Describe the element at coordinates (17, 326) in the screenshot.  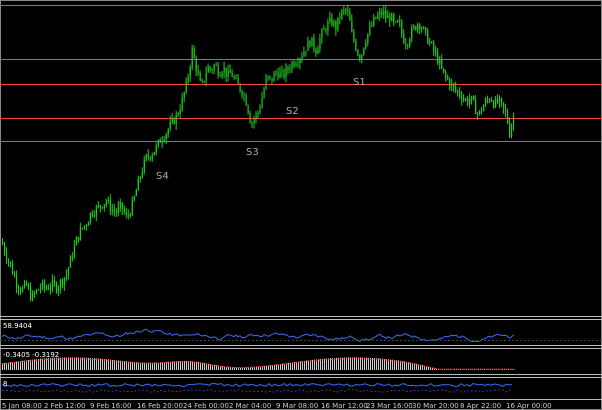
I see `indicator1-value: 58.9404` at that location.